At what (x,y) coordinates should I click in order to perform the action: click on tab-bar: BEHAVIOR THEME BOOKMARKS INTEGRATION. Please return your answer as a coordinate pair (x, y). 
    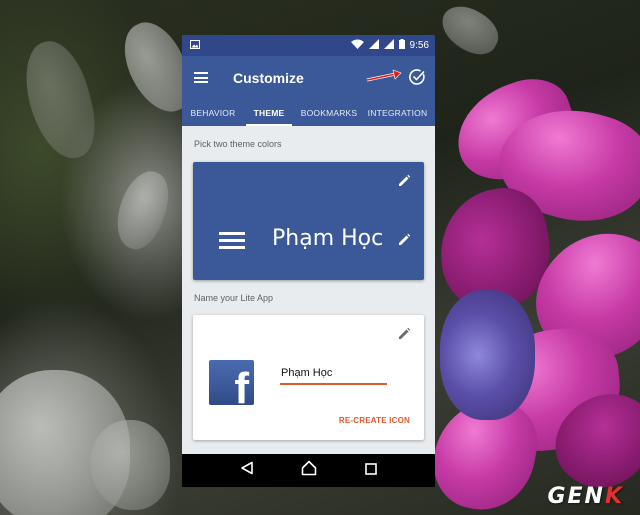
    Looking at the image, I should click on (308, 112).